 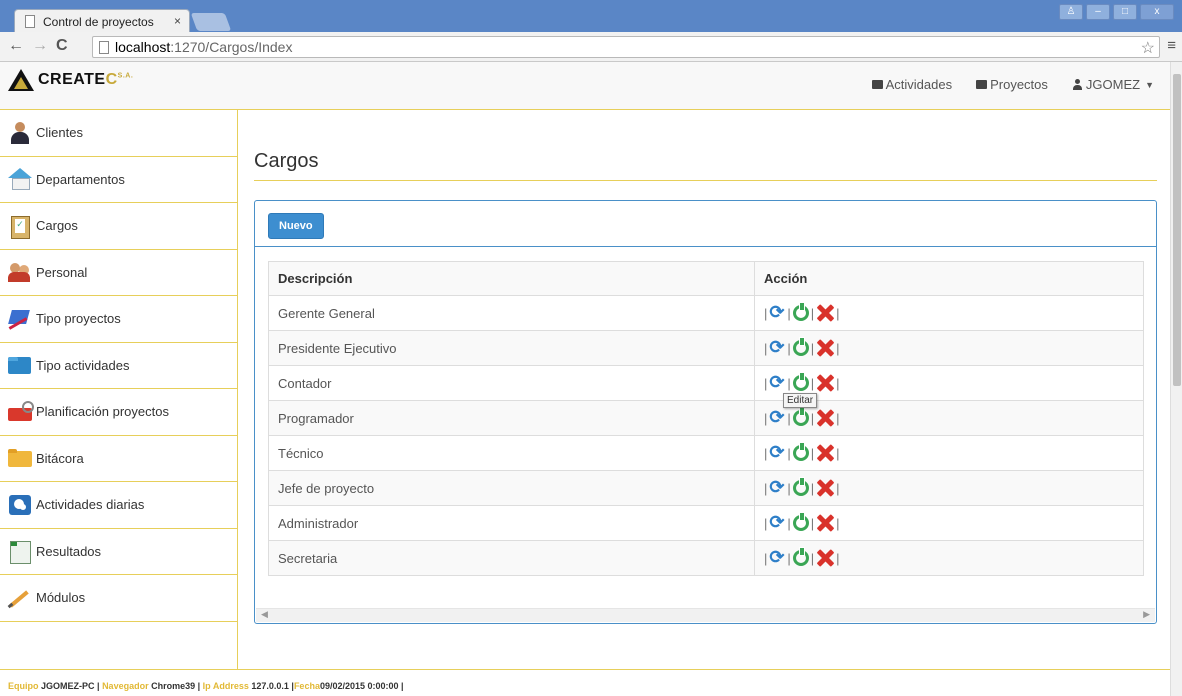 I want to click on sidebar-item-actividades-diarias: Actividades diarias, so click(x=118, y=505).